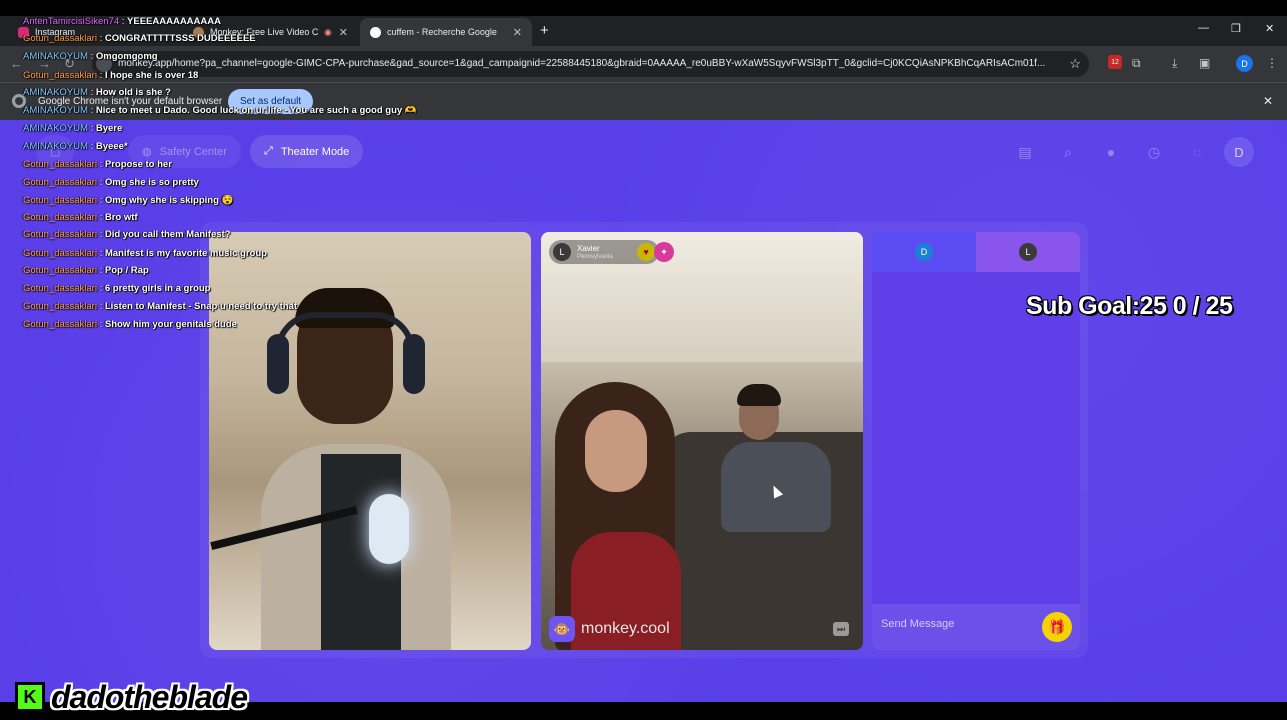  I want to click on chat-line: AMINAKOYUM : Omgomgomg, so click(90, 56).